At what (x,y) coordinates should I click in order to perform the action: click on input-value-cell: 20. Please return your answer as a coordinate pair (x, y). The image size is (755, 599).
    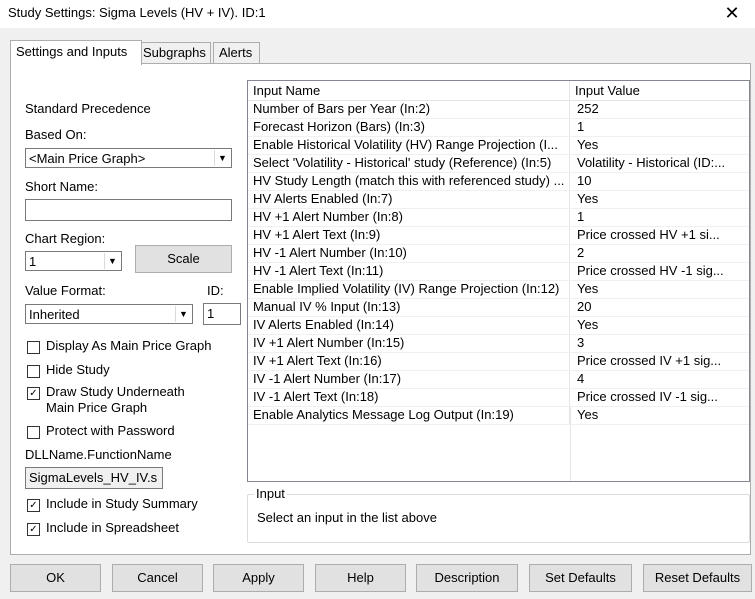
    Looking at the image, I should click on (659, 307).